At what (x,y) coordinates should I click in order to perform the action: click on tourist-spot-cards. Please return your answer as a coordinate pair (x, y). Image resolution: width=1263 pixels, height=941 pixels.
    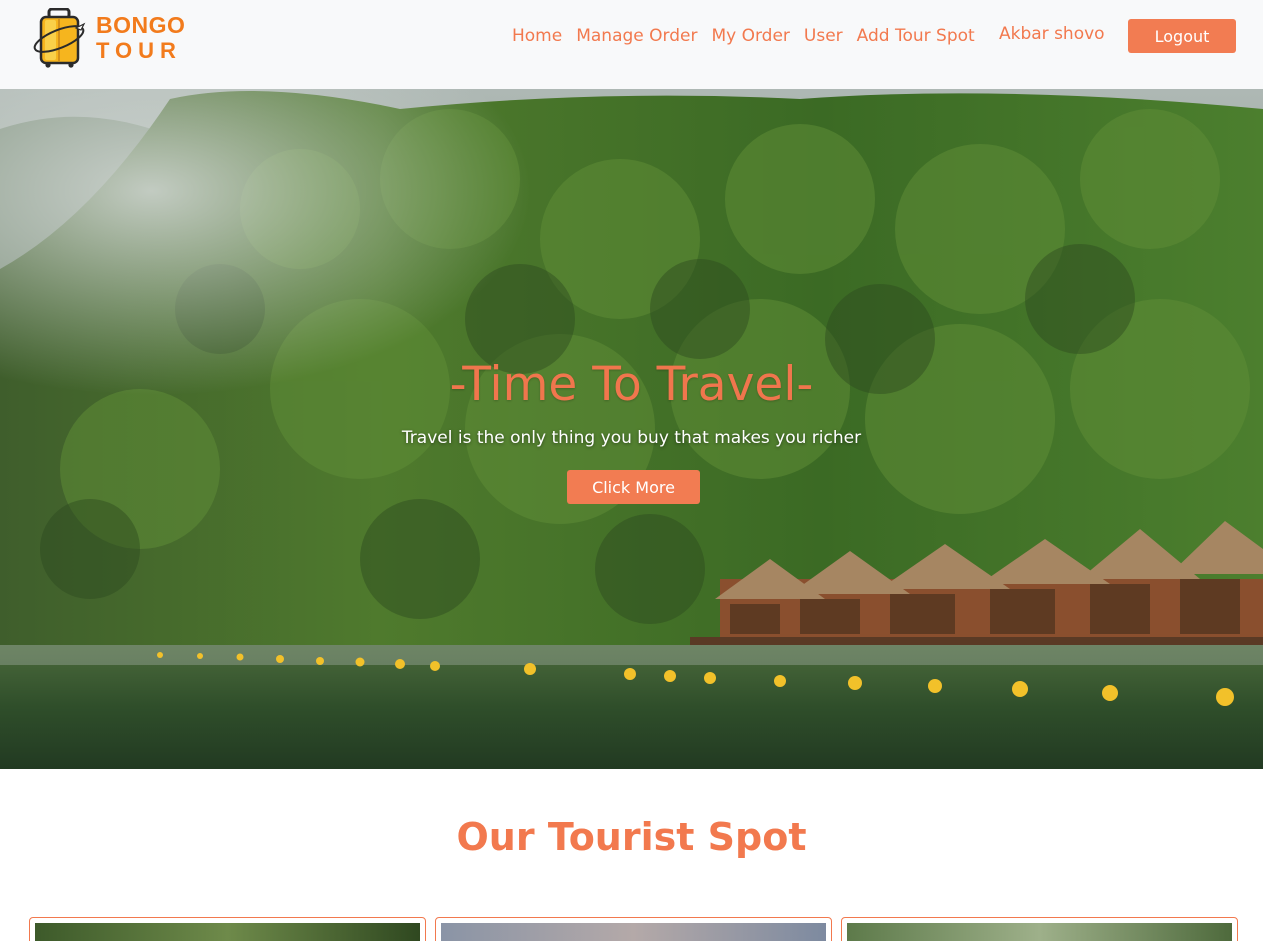
    Looking at the image, I should click on (634, 929).